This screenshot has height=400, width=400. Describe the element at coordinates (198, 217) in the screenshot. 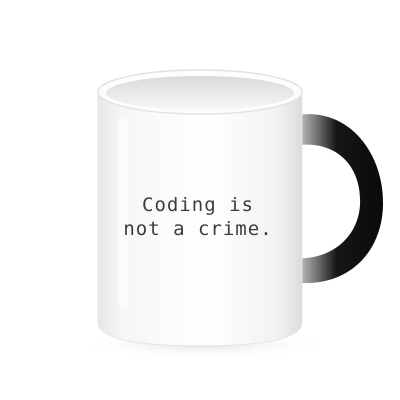

I see `mug-print: Coding is not a crime.` at that location.